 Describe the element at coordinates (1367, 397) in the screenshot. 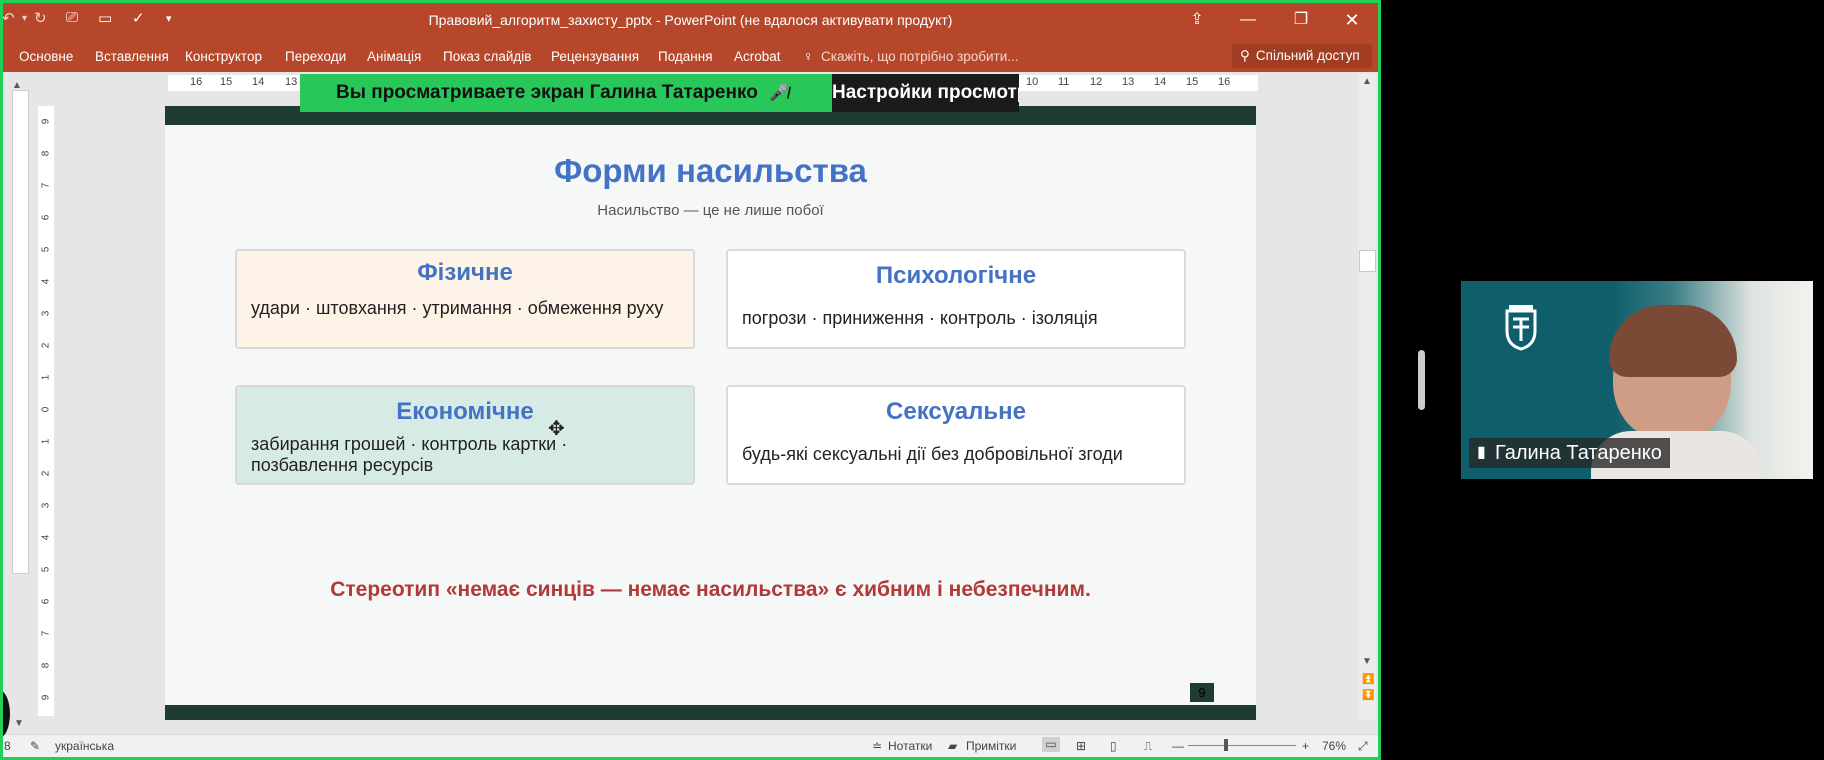

I see `slide-scrollbar: ▲ ▼ ⏫ ⏬` at that location.